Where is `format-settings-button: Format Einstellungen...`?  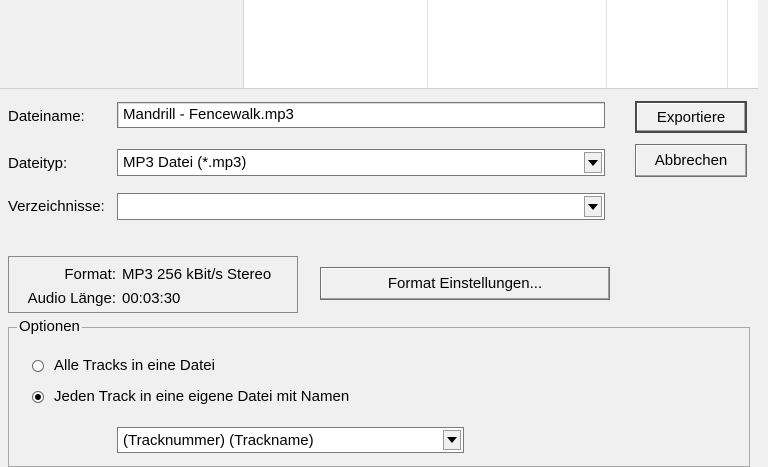
format-settings-button: Format Einstellungen... is located at coordinates (465, 283).